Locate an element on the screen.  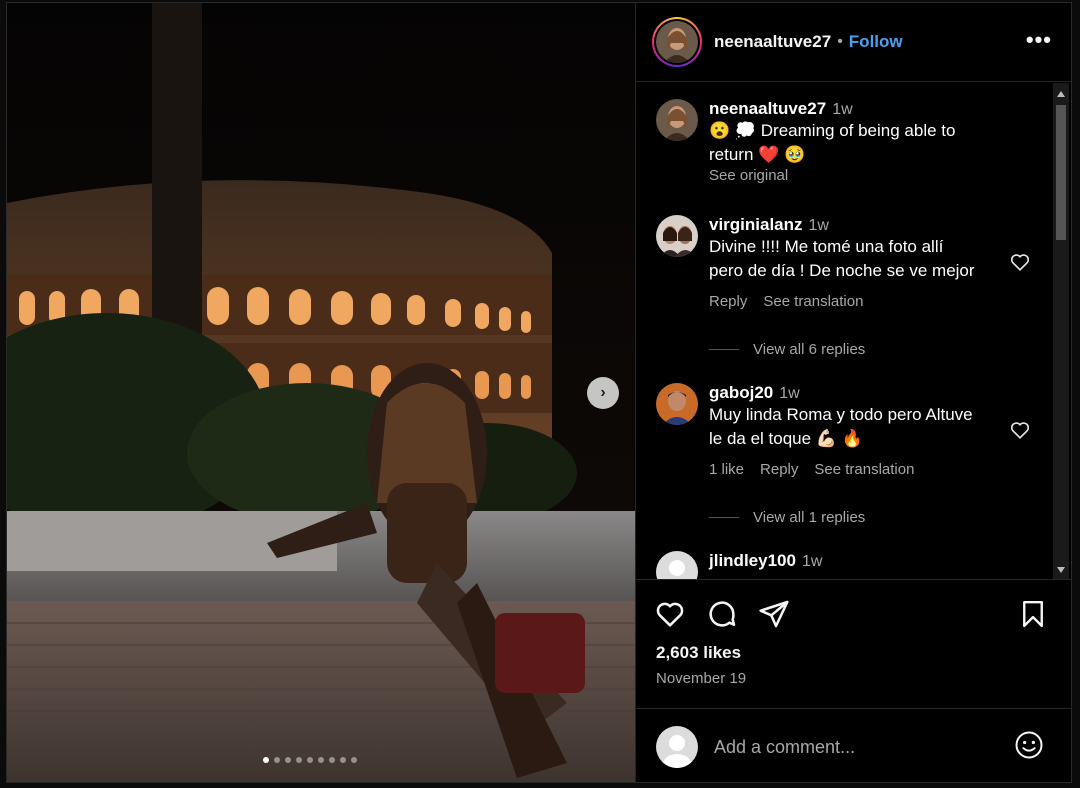
carousel-indicator is located at coordinates (310, 760).